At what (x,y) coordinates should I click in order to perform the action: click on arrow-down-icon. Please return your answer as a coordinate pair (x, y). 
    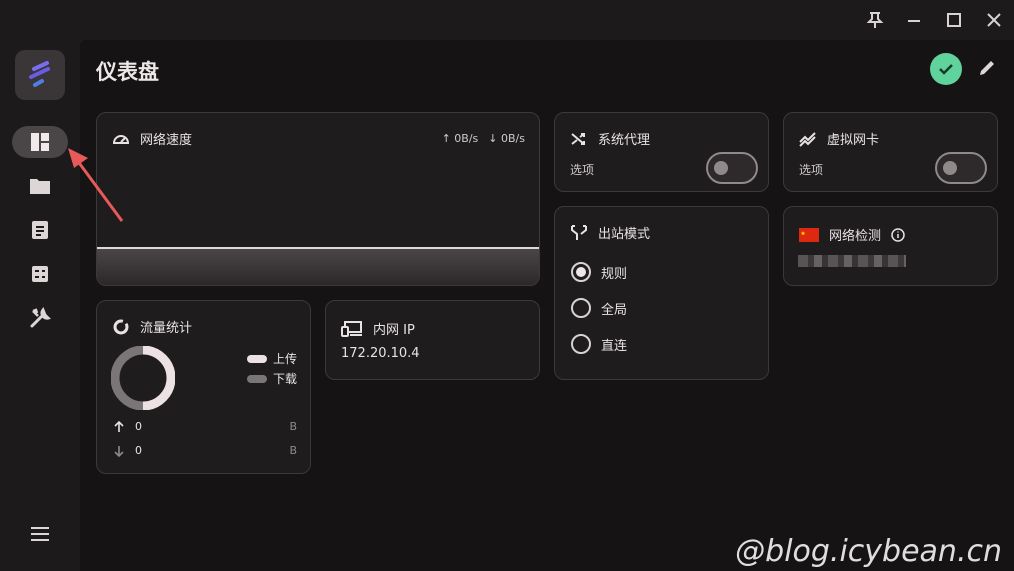
    Looking at the image, I should click on (119, 451).